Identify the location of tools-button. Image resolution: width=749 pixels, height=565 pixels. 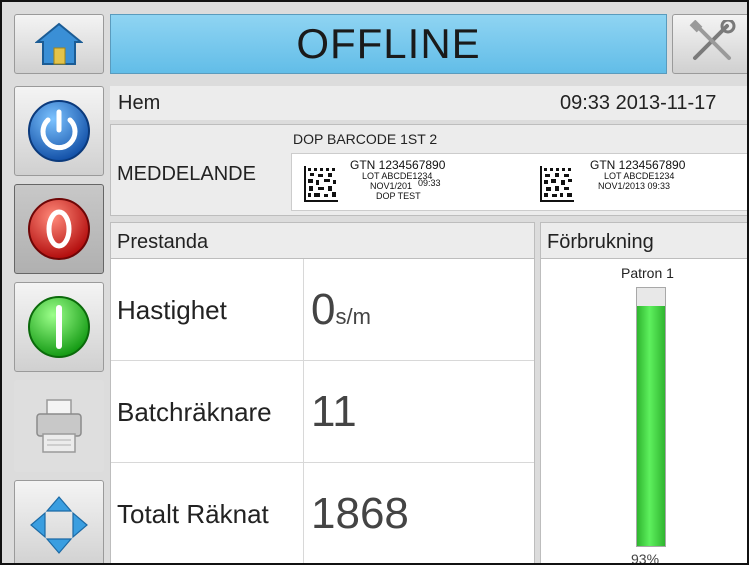
(709, 44).